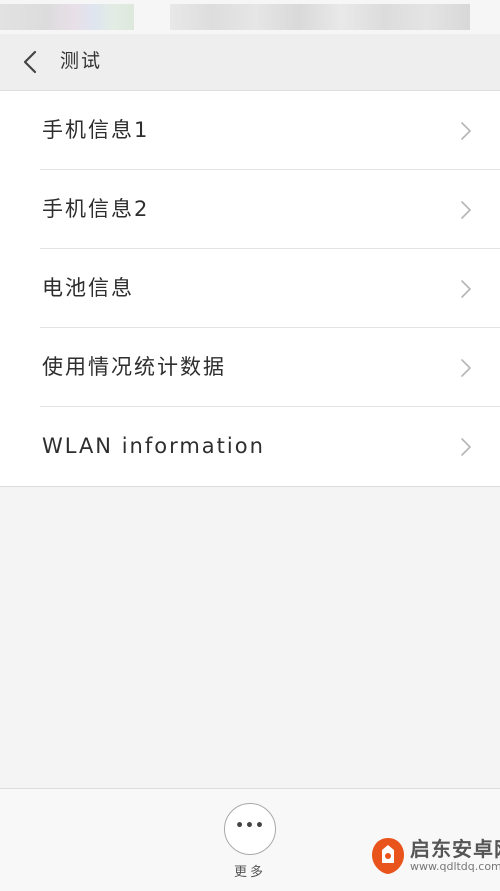  I want to click on list-item-label: 电池信息, so click(88, 288).